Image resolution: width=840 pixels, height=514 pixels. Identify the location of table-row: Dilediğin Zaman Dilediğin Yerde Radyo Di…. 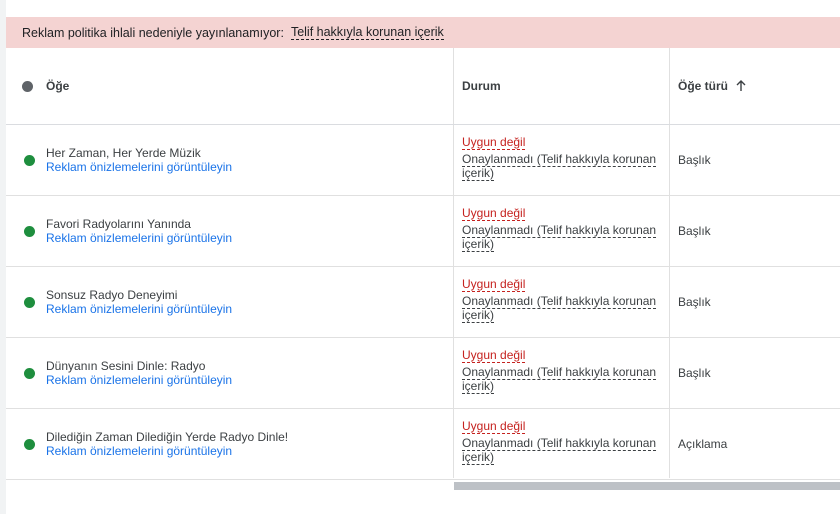
(423, 444).